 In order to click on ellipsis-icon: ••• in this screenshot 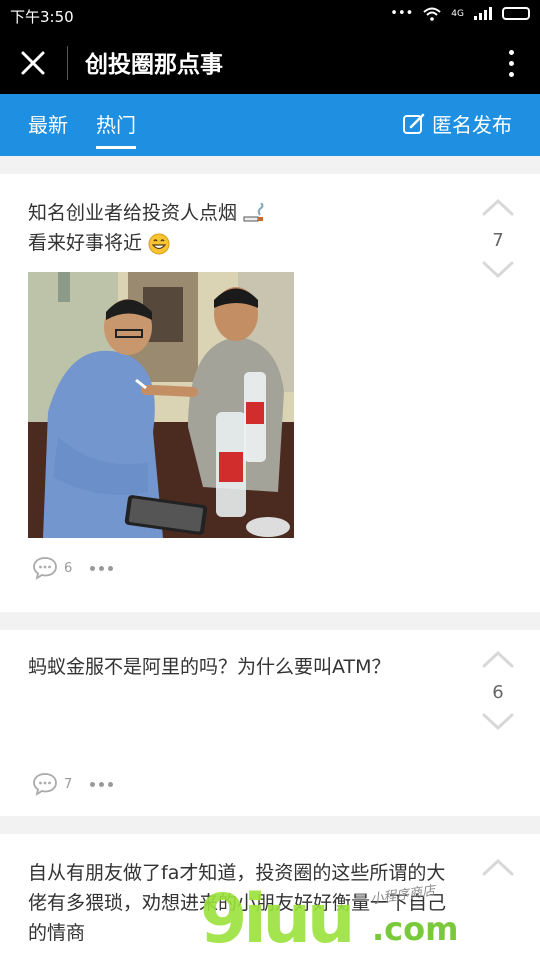, I will do `click(402, 13)`.